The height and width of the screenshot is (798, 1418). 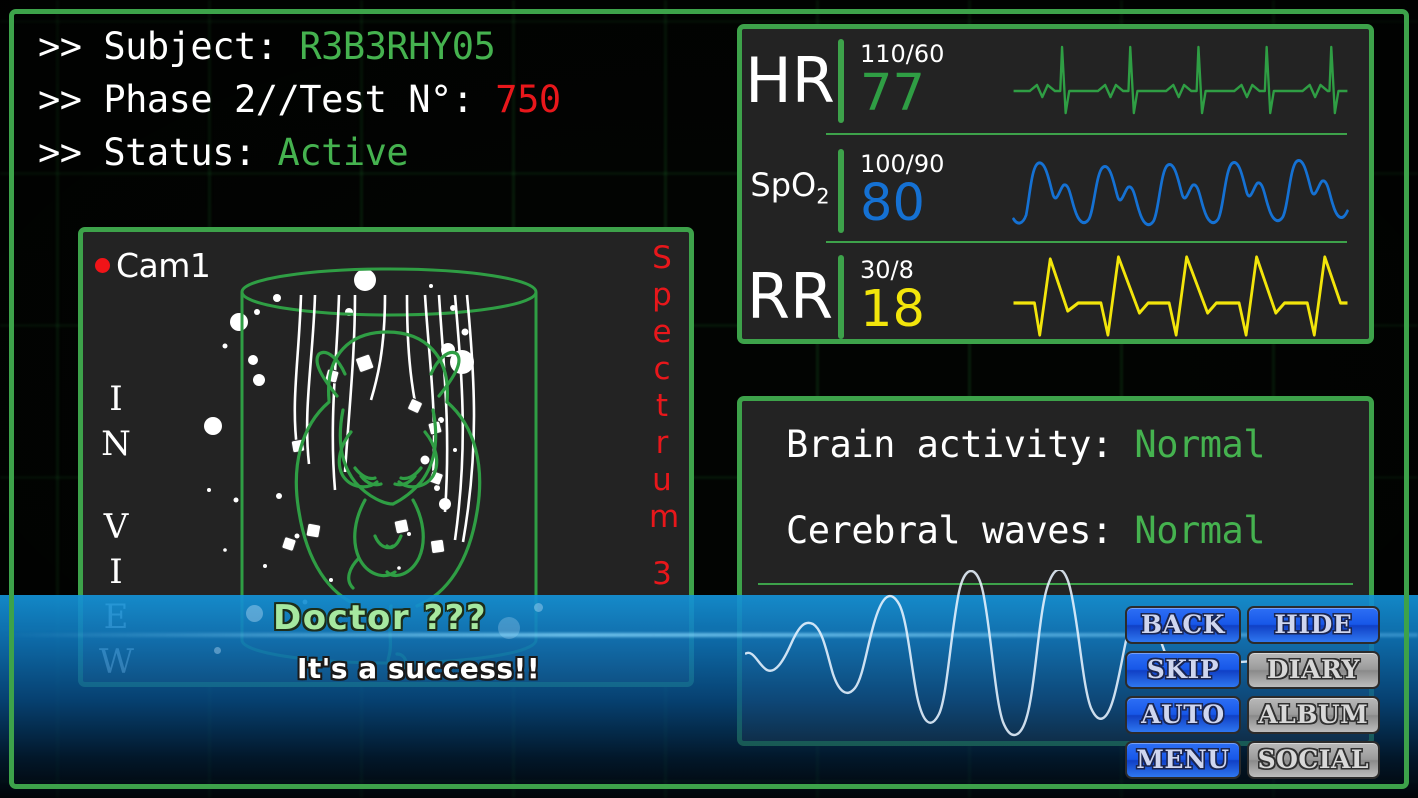 I want to click on vital-label-spo2: SpO2, so click(x=790, y=187).